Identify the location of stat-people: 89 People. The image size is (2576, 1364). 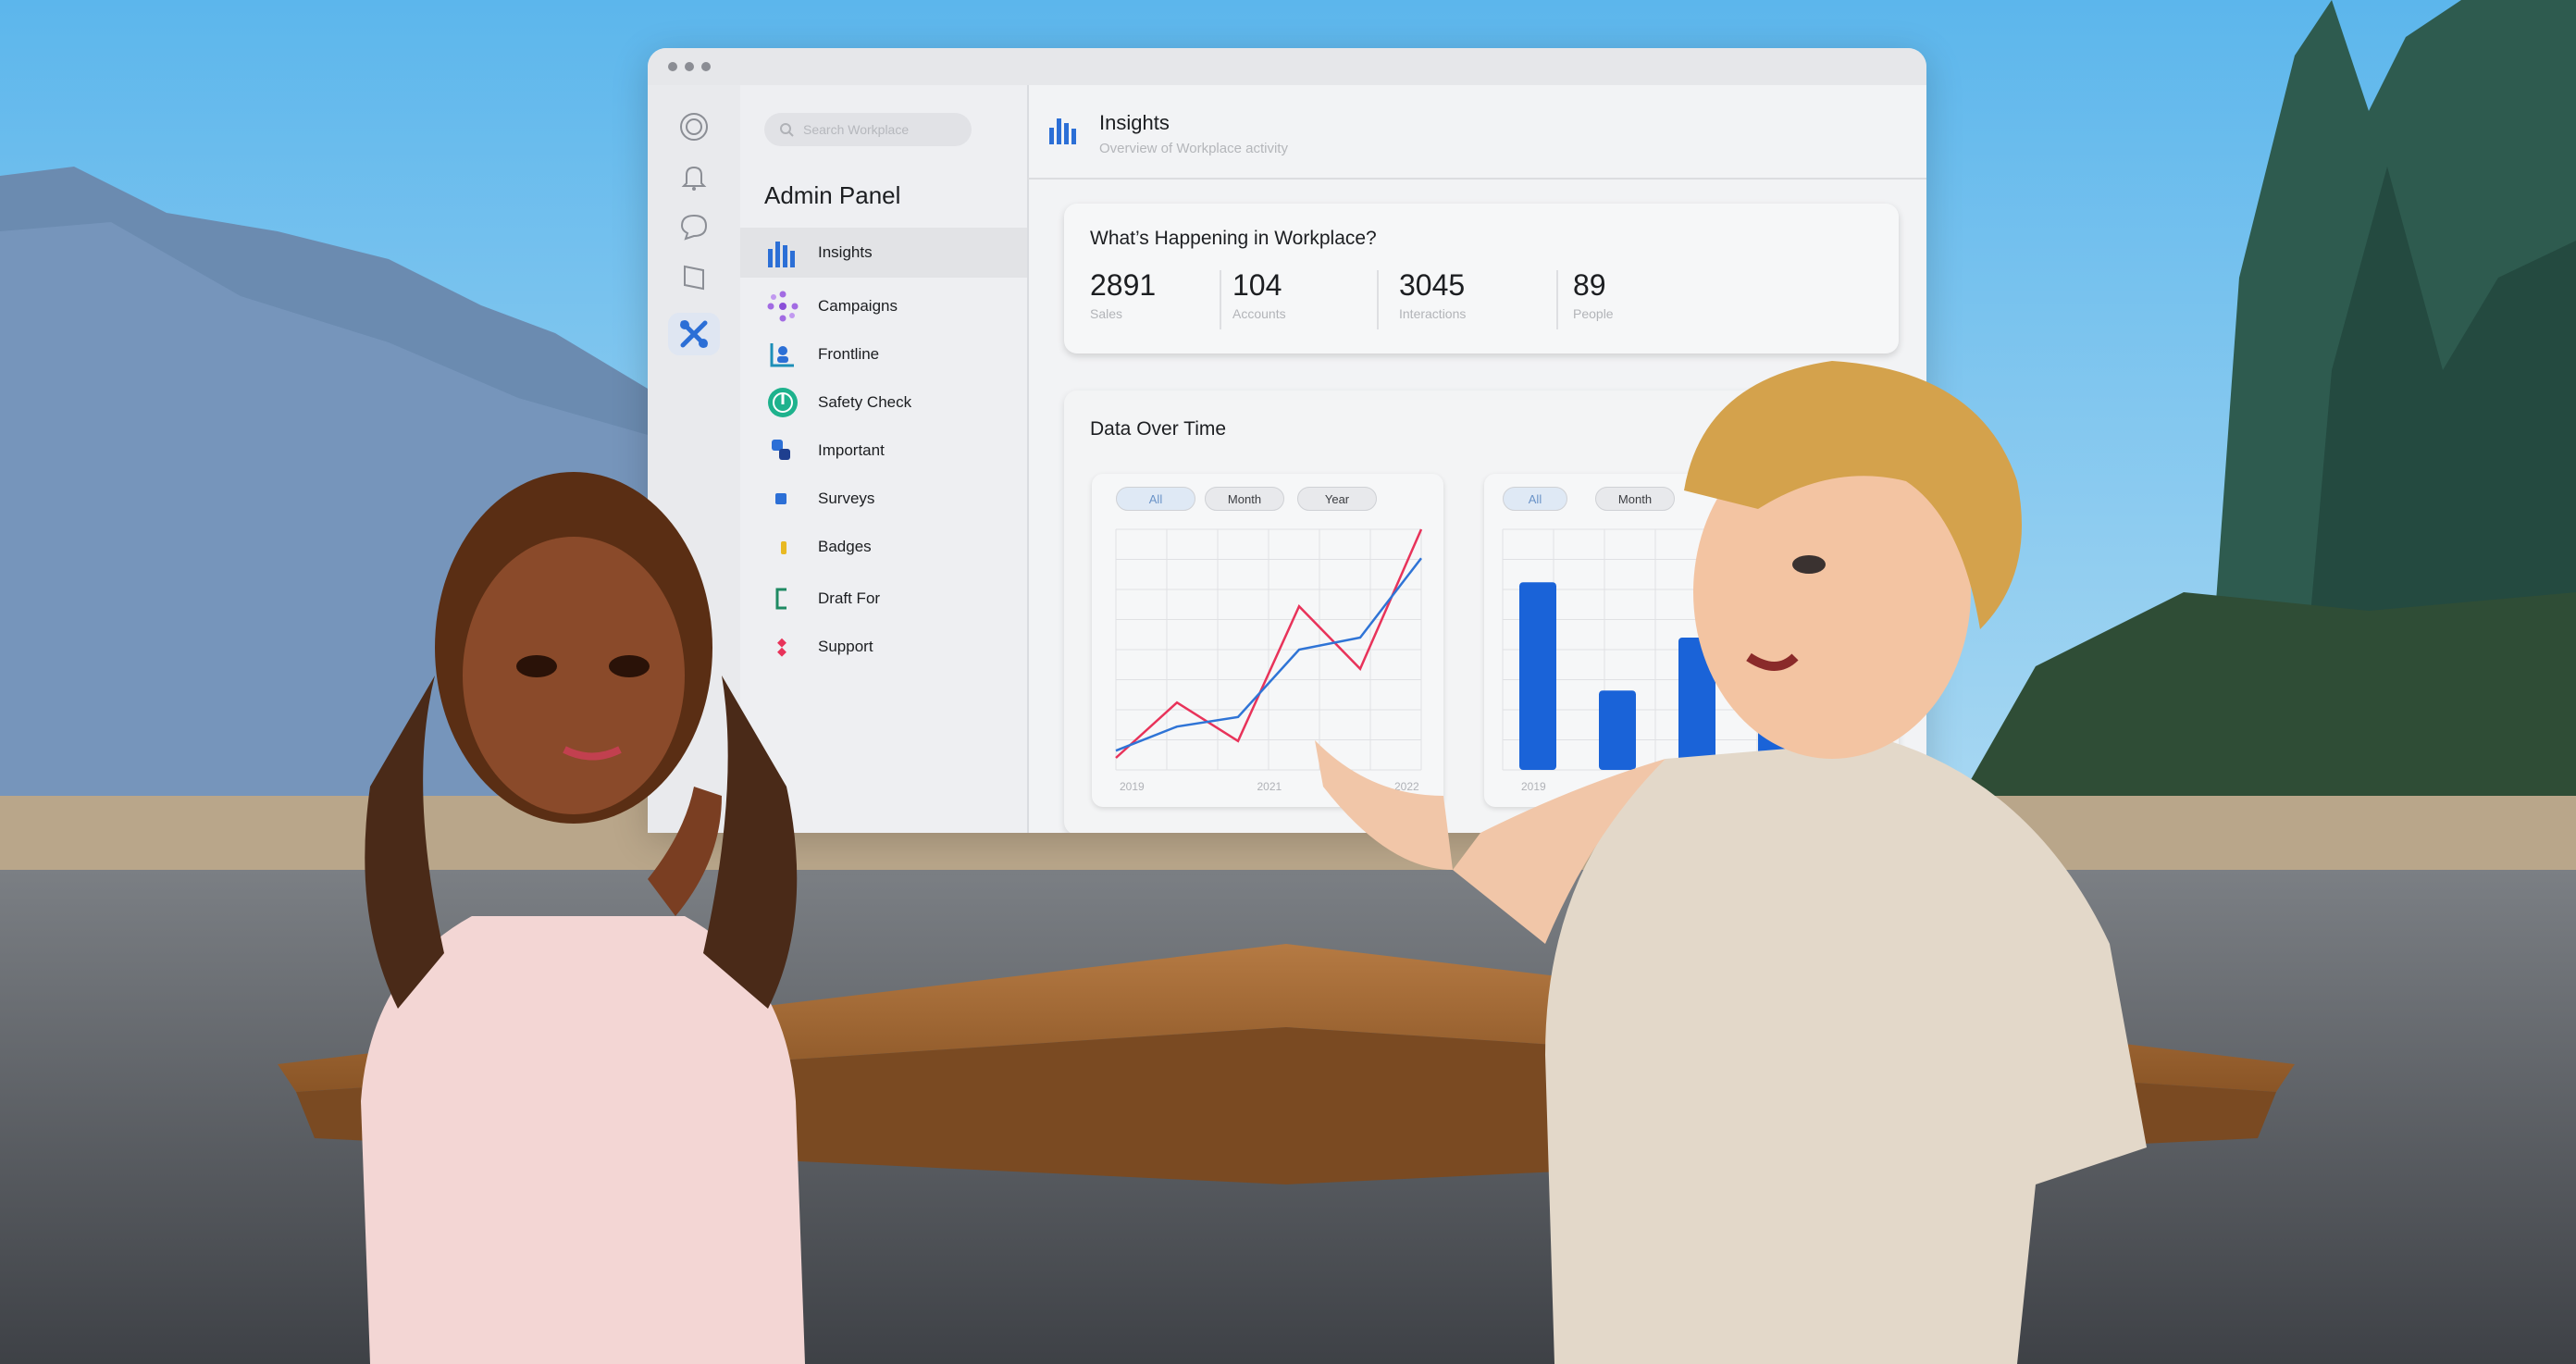
(1593, 294).